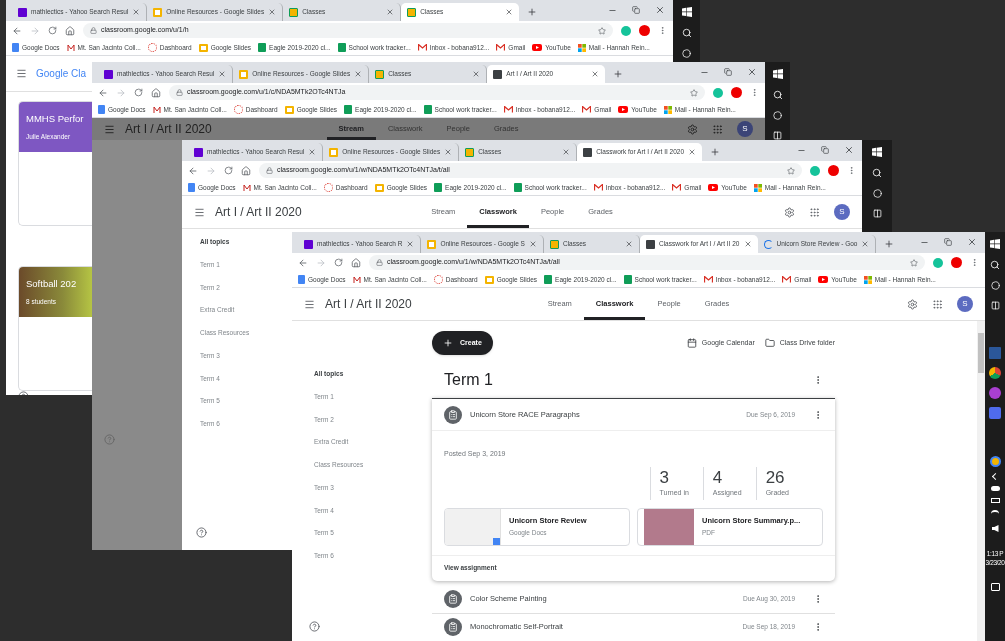 Image resolution: width=1005 pixels, height=641 pixels. I want to click on stat-count: 3, so click(674, 478).